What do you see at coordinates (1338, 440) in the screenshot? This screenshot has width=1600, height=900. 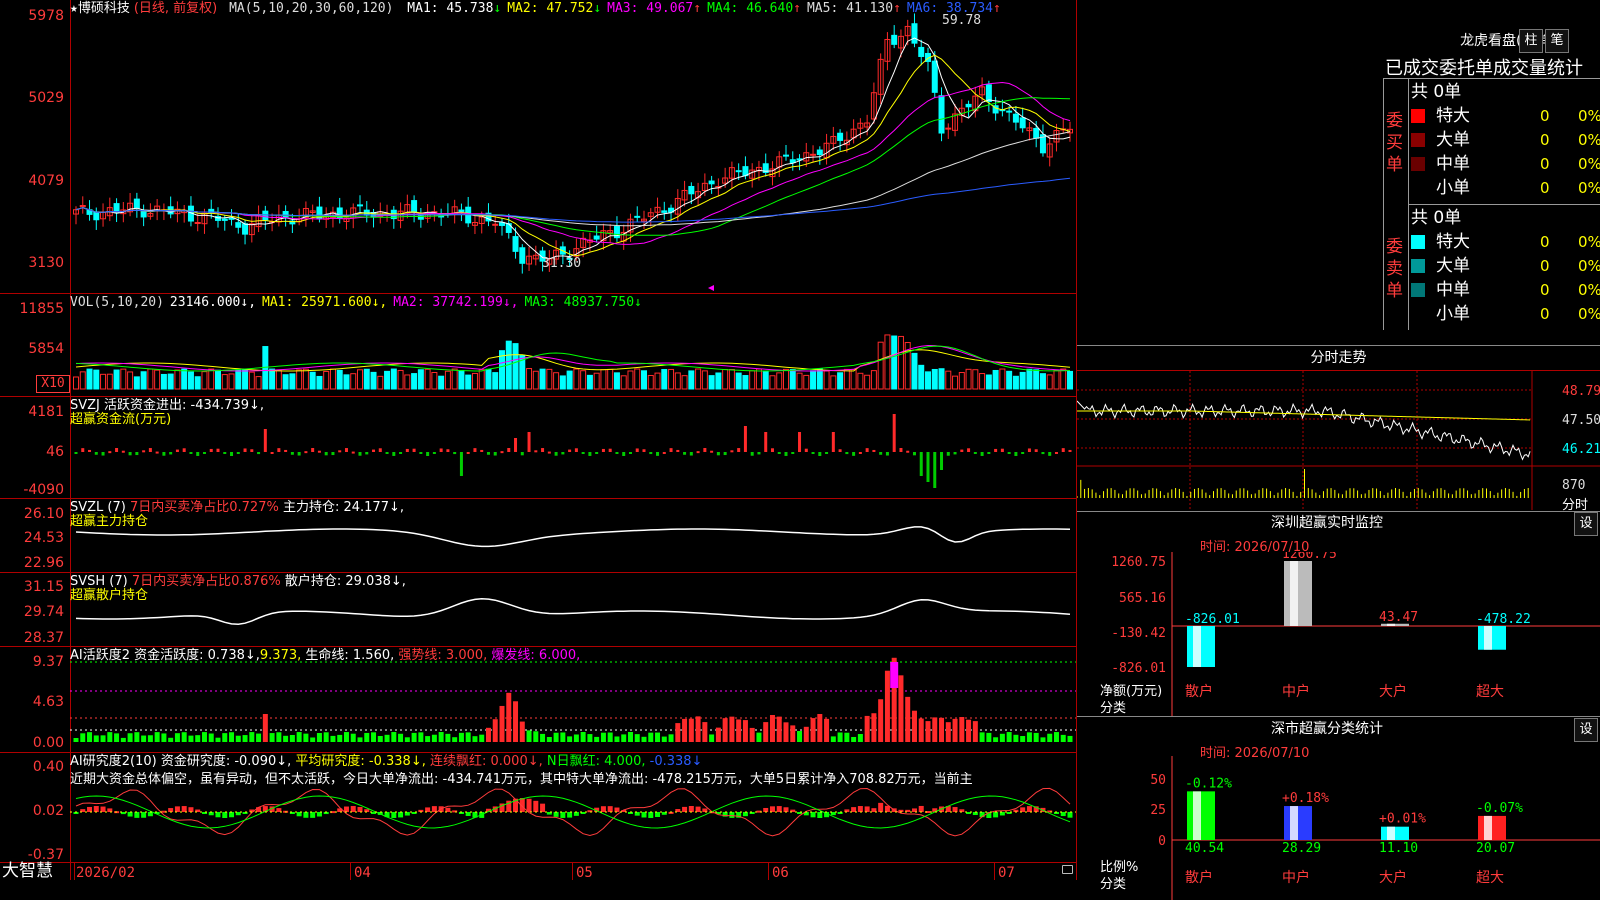 I see `intraday-chart` at bounding box center [1338, 440].